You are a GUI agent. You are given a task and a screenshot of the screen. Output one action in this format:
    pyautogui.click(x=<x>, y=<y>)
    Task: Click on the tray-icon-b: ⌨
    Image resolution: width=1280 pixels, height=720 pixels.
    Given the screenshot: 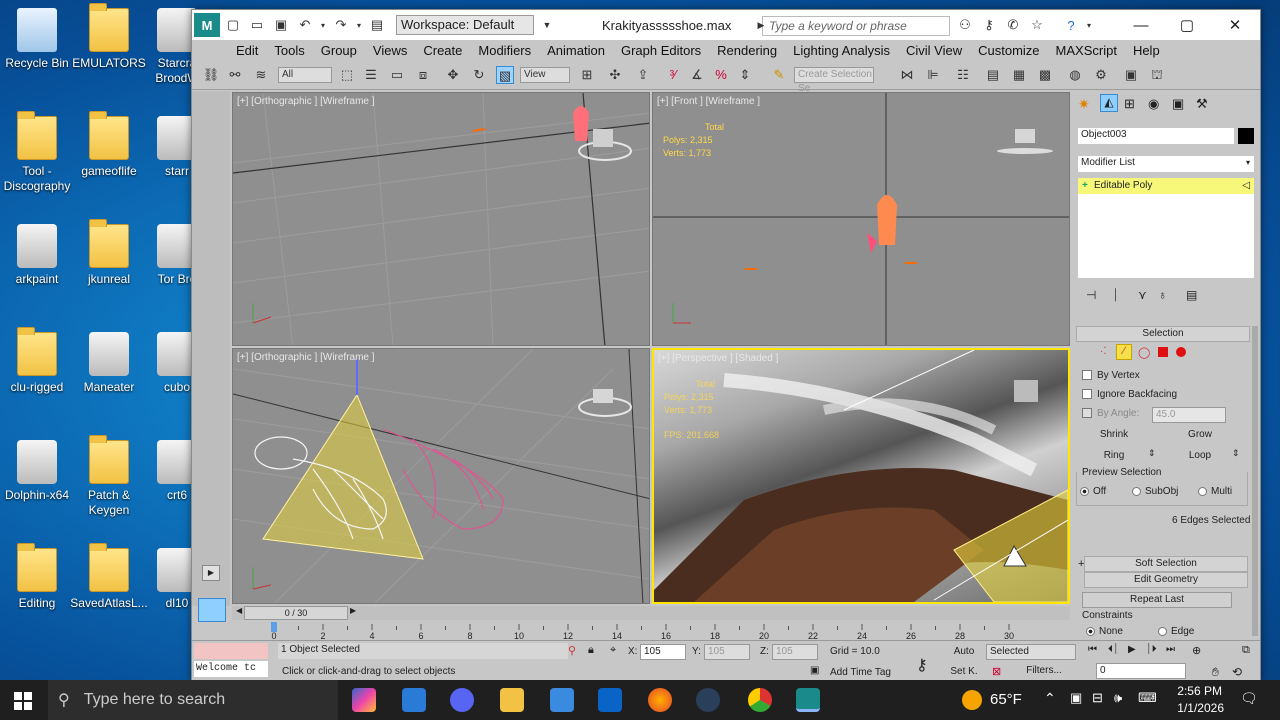 What is the action you would take?
    pyautogui.click(x=1147, y=698)
    